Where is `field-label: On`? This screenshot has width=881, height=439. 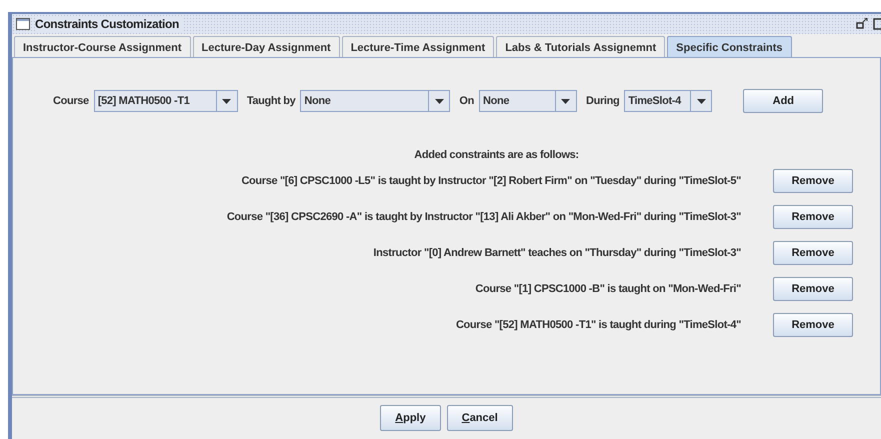 field-label: On is located at coordinates (466, 101).